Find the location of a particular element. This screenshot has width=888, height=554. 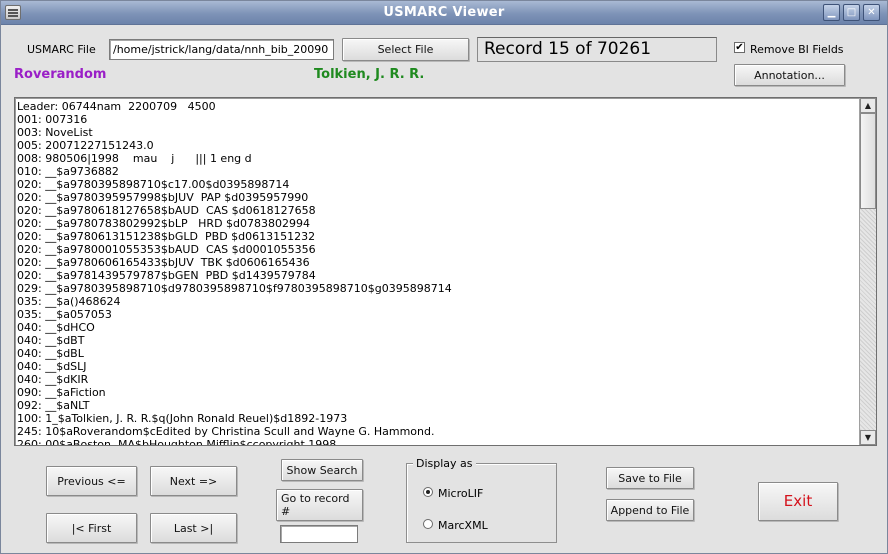

record-line: 040: __$dSLJ is located at coordinates (52, 366).